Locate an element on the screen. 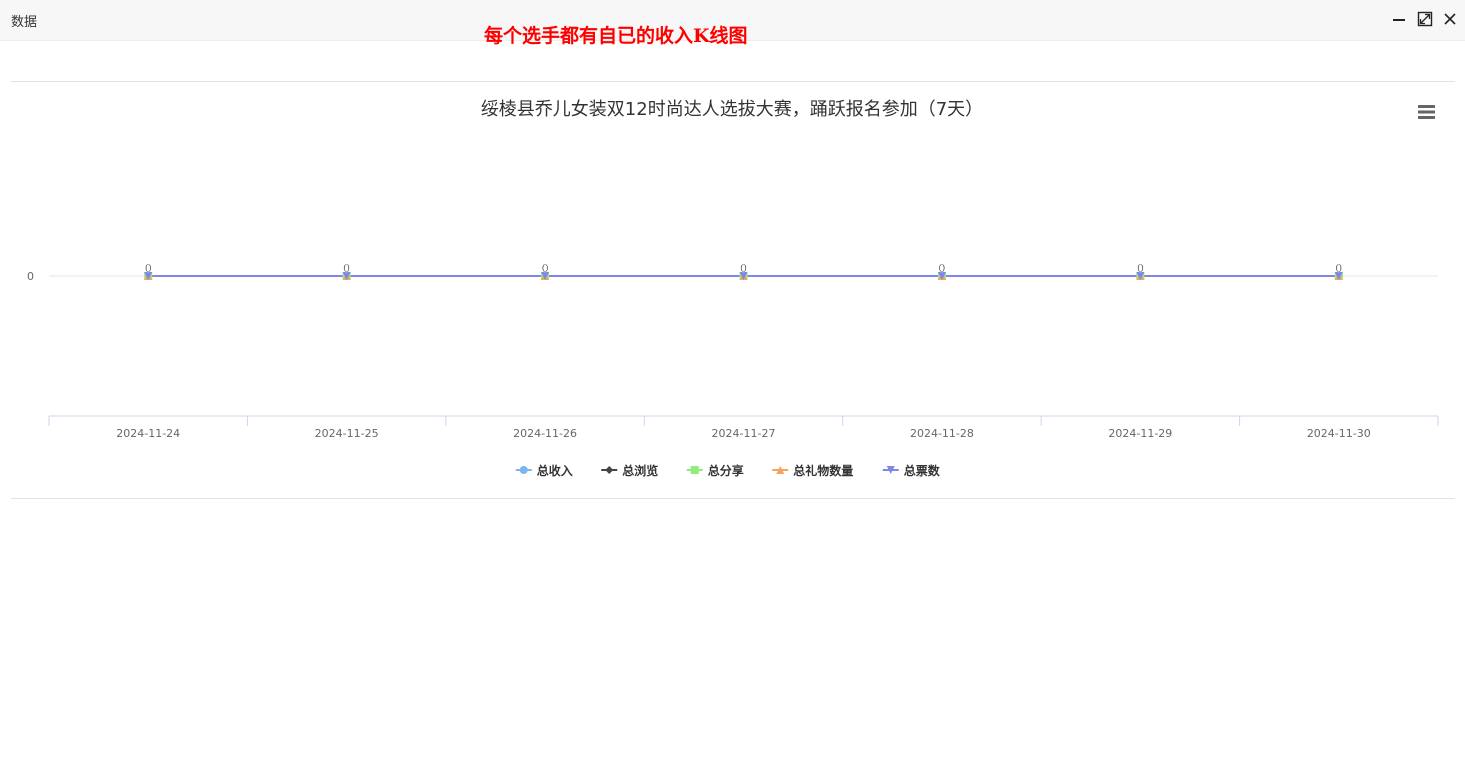 This screenshot has width=1465, height=779. annotation-text: 每个选手都有自已的收入K线图 is located at coordinates (616, 36).